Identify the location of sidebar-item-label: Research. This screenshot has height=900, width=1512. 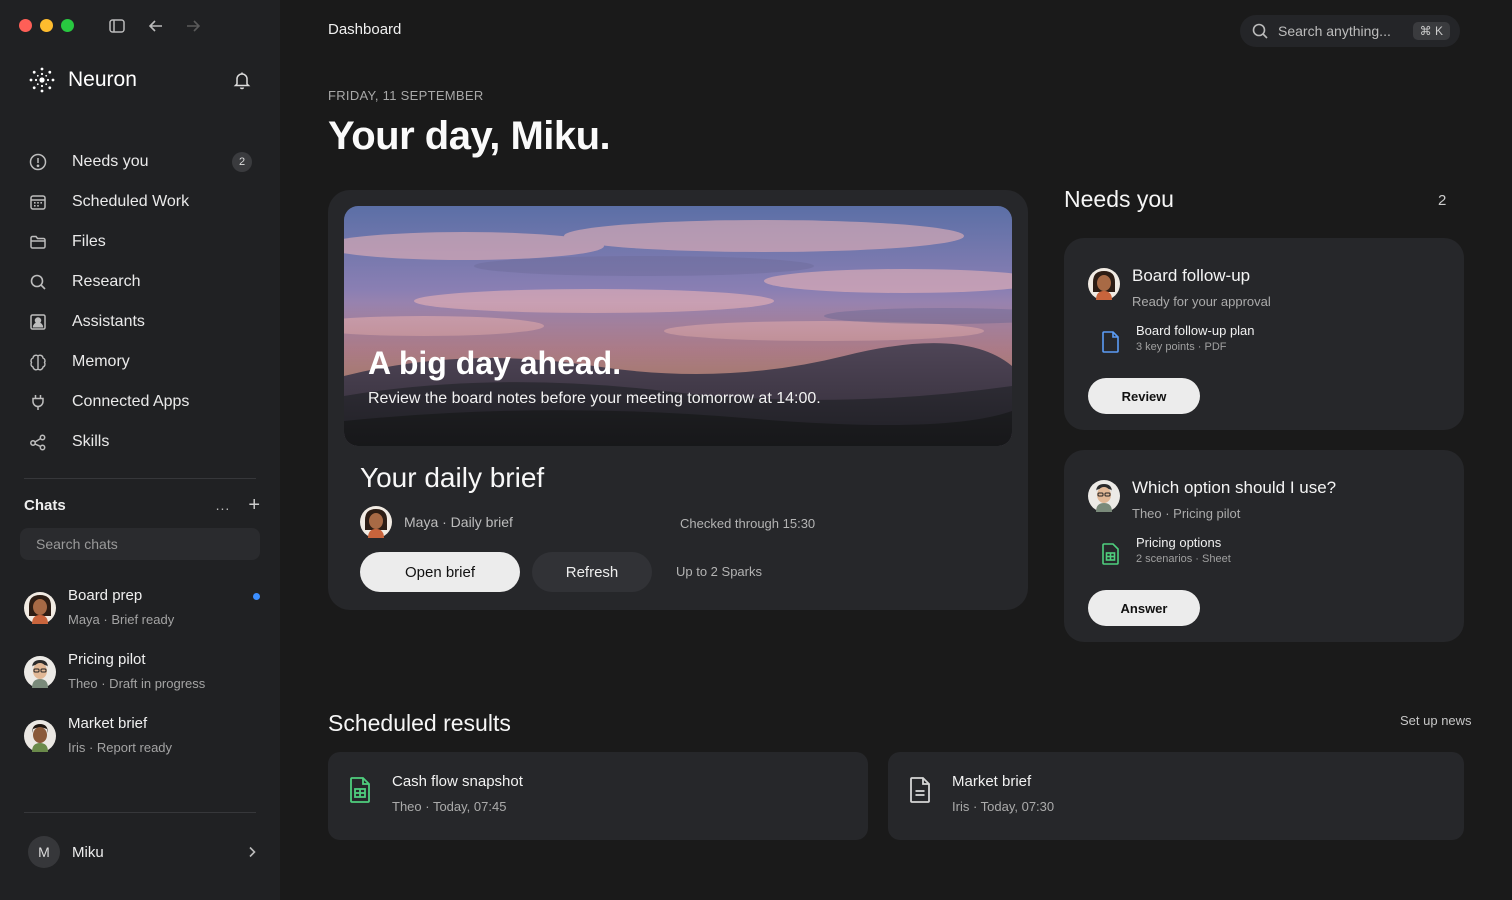
(106, 281).